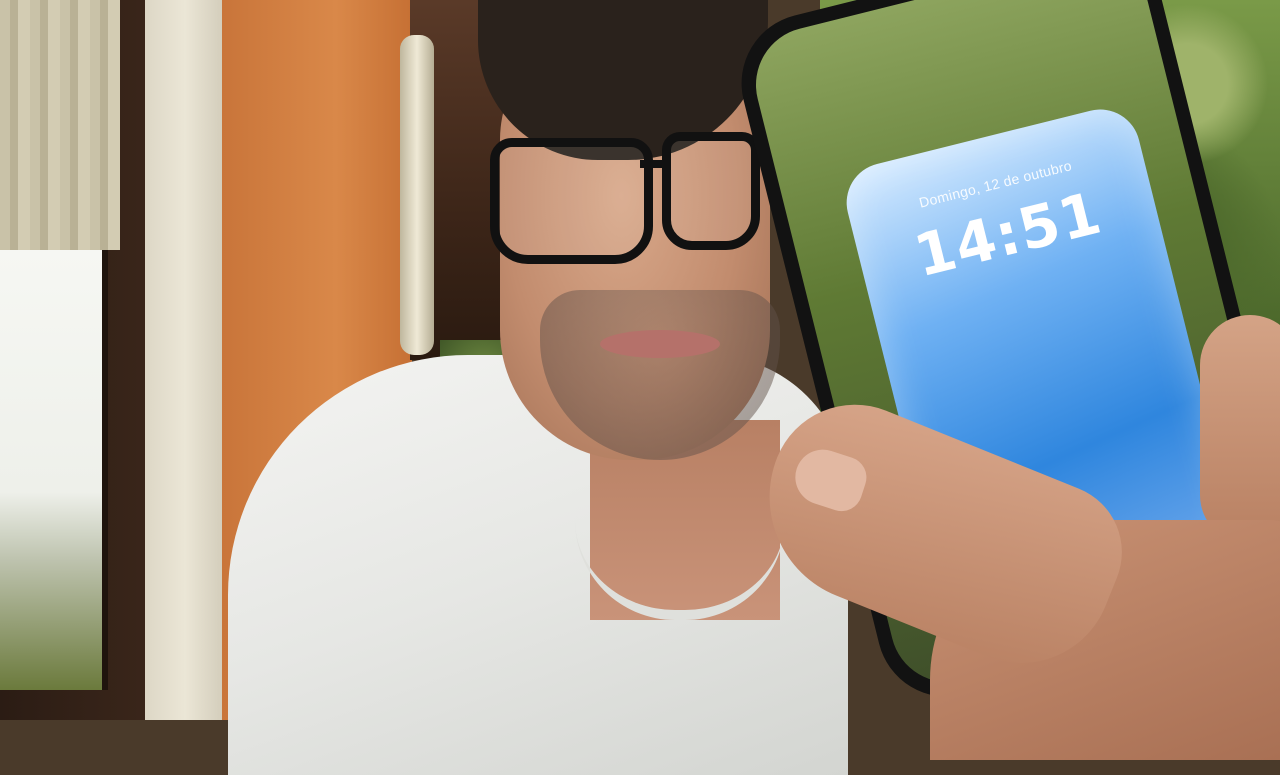 The width and height of the screenshot is (1280, 775). What do you see at coordinates (60, 125) in the screenshot?
I see `curtain` at bounding box center [60, 125].